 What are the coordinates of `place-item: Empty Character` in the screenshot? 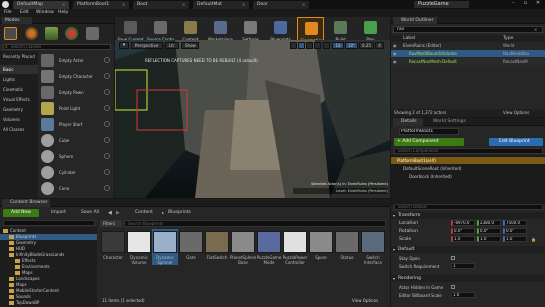 It's located at (76, 76).